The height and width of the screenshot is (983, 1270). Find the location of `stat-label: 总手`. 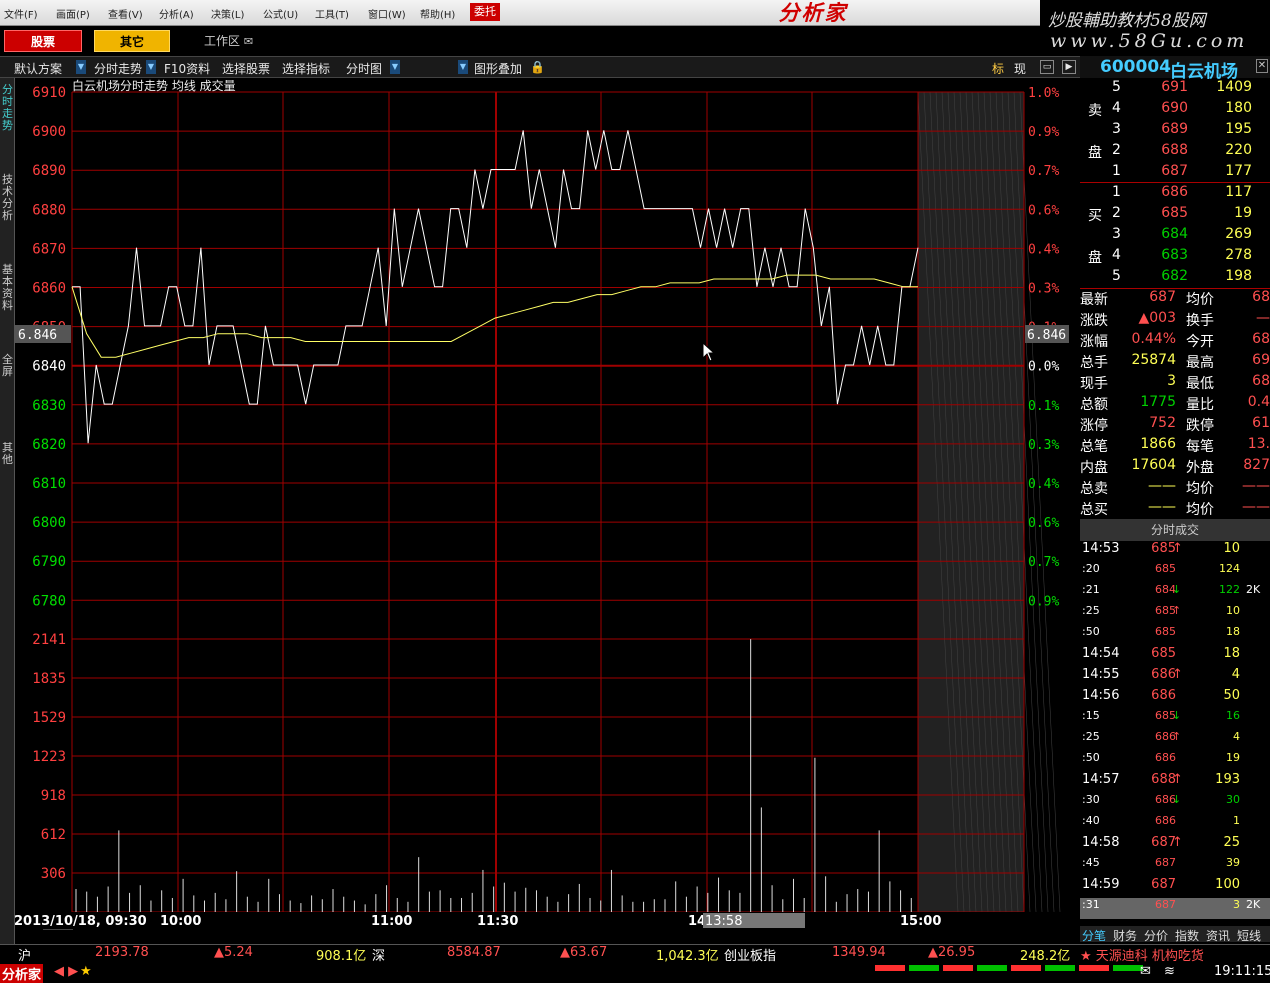

stat-label: 总手 is located at coordinates (1094, 363).